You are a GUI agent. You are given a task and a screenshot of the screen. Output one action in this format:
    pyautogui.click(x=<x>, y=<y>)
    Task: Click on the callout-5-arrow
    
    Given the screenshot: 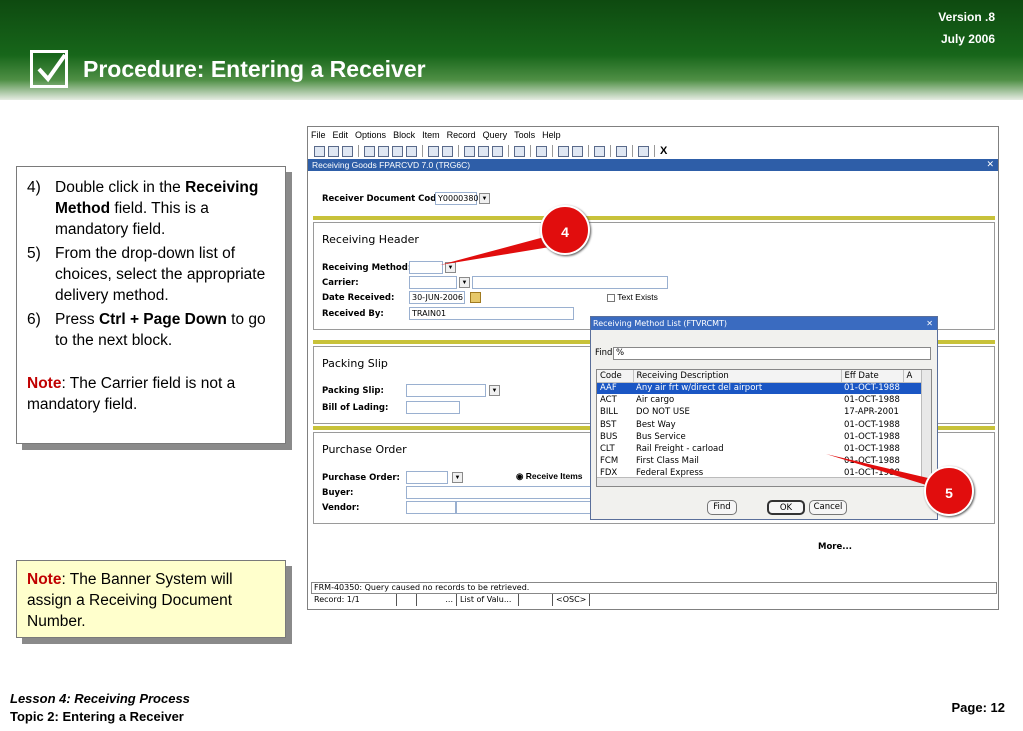 What is the action you would take?
    pyautogui.click(x=881, y=471)
    